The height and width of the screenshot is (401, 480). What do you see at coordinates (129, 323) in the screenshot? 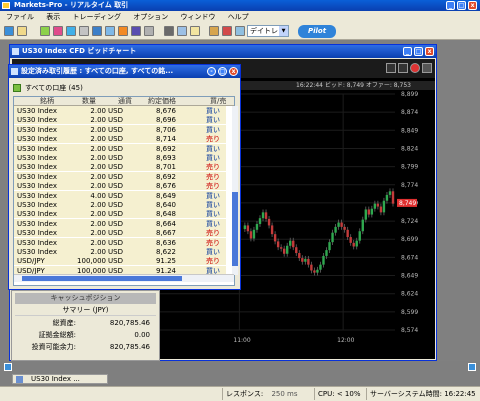
I see `cash-value: 820,785.46` at bounding box center [129, 323].